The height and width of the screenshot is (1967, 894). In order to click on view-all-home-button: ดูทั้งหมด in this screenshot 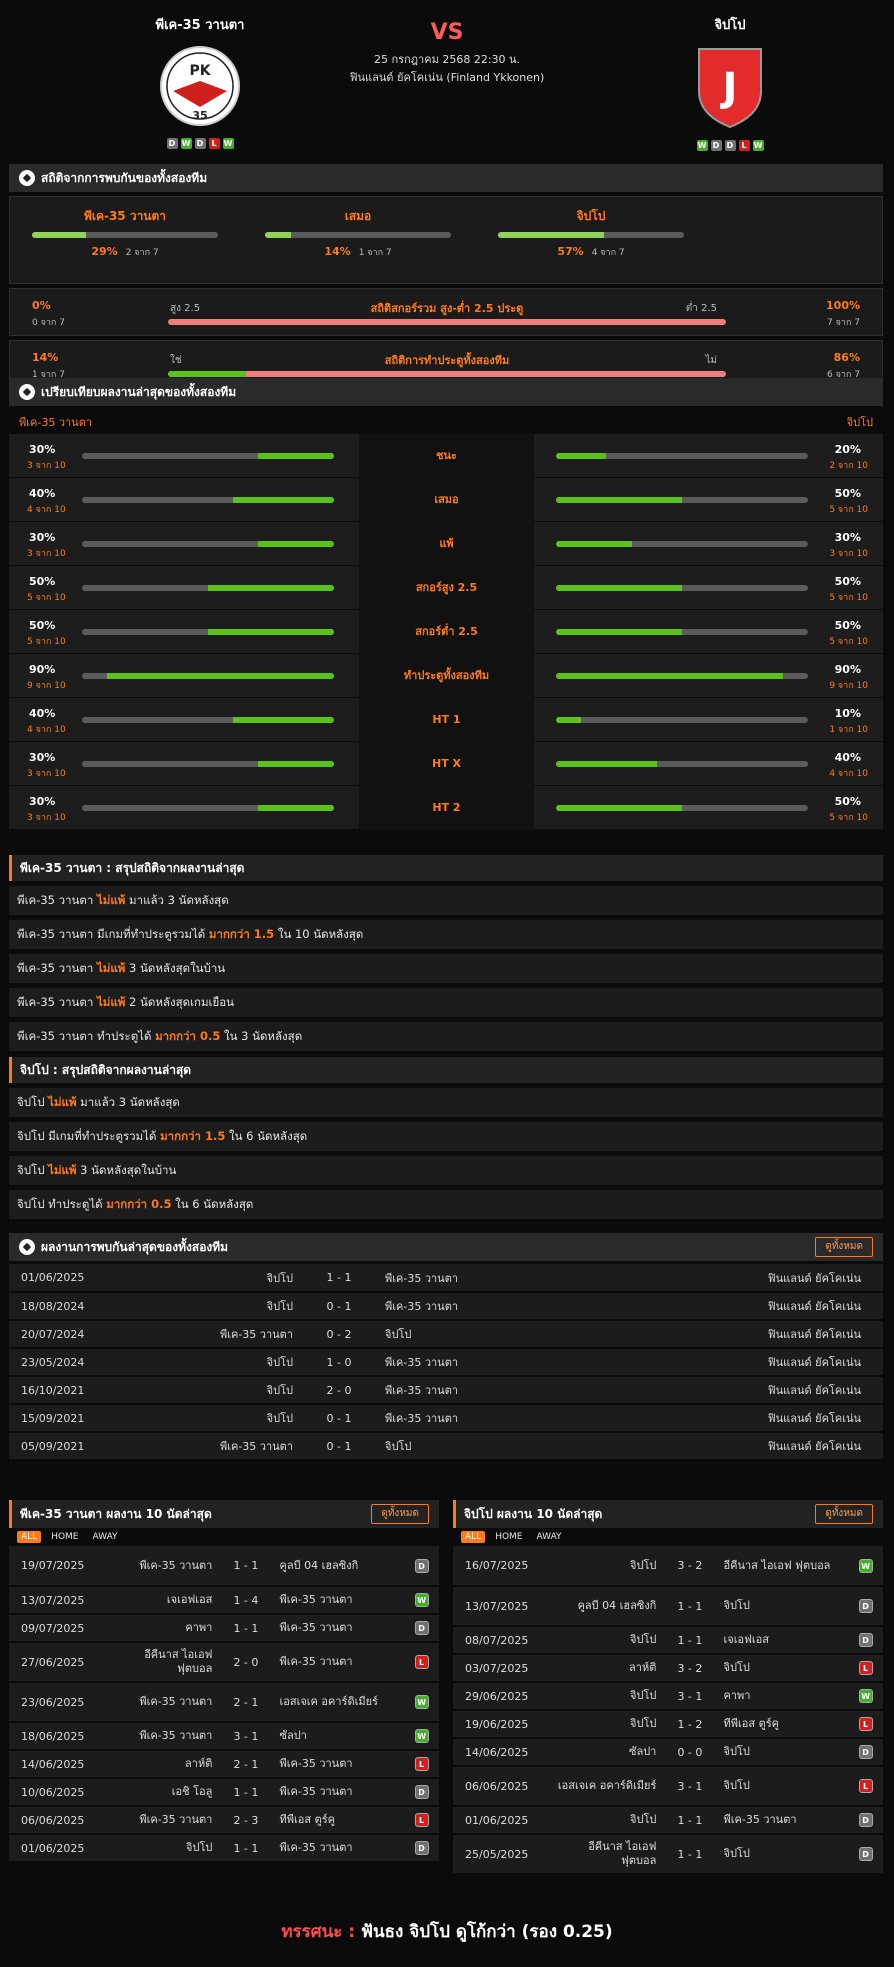, I will do `click(400, 1514)`.